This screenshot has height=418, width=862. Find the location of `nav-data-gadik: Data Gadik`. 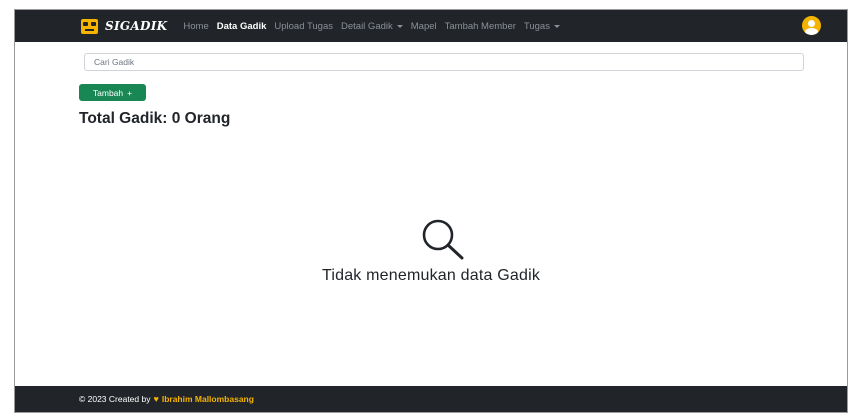

nav-data-gadik: Data Gadik is located at coordinates (242, 26).